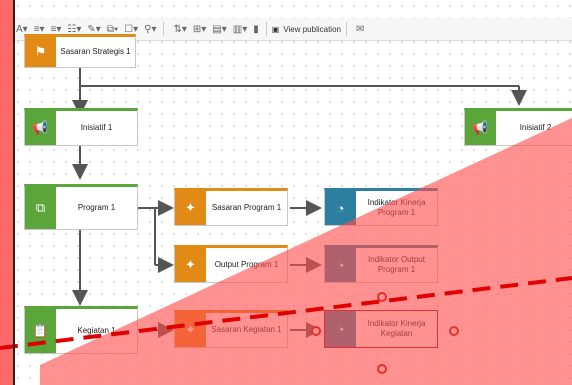  What do you see at coordinates (246, 264) in the screenshot?
I see `node-label: Output Program 1` at bounding box center [246, 264].